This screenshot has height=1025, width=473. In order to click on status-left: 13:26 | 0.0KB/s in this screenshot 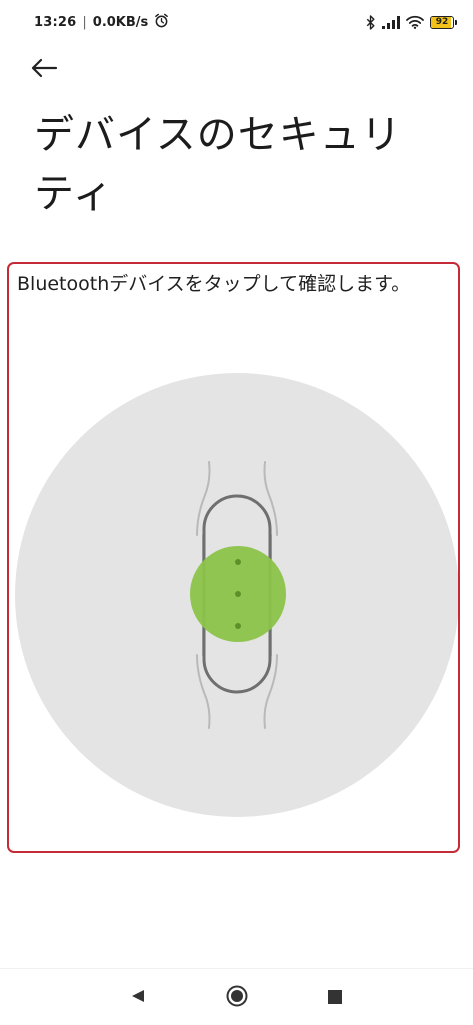, I will do `click(101, 22)`.